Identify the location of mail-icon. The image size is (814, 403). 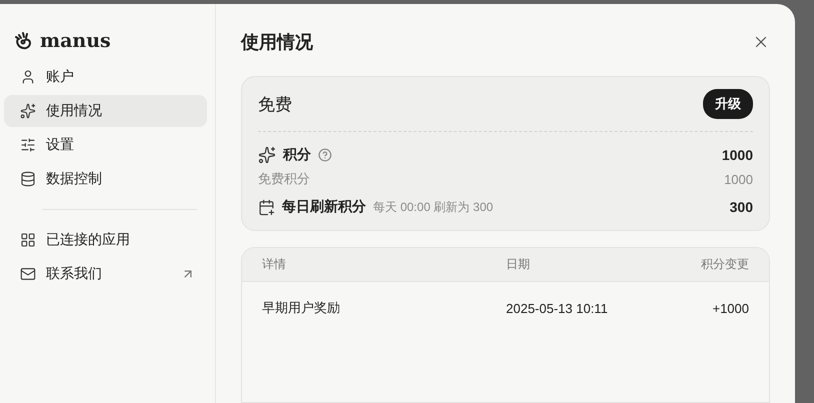
(28, 274).